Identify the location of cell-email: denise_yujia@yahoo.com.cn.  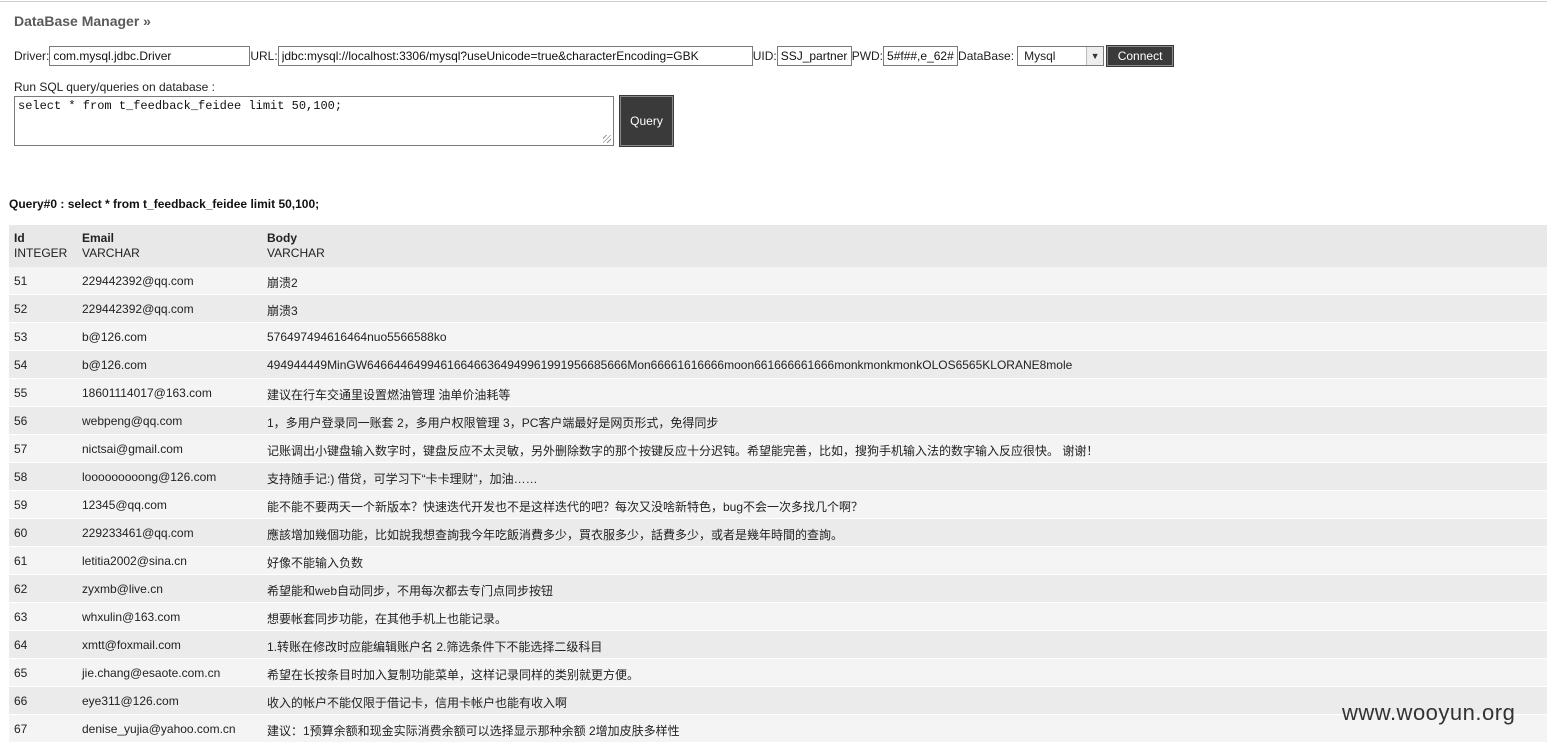
(159, 729).